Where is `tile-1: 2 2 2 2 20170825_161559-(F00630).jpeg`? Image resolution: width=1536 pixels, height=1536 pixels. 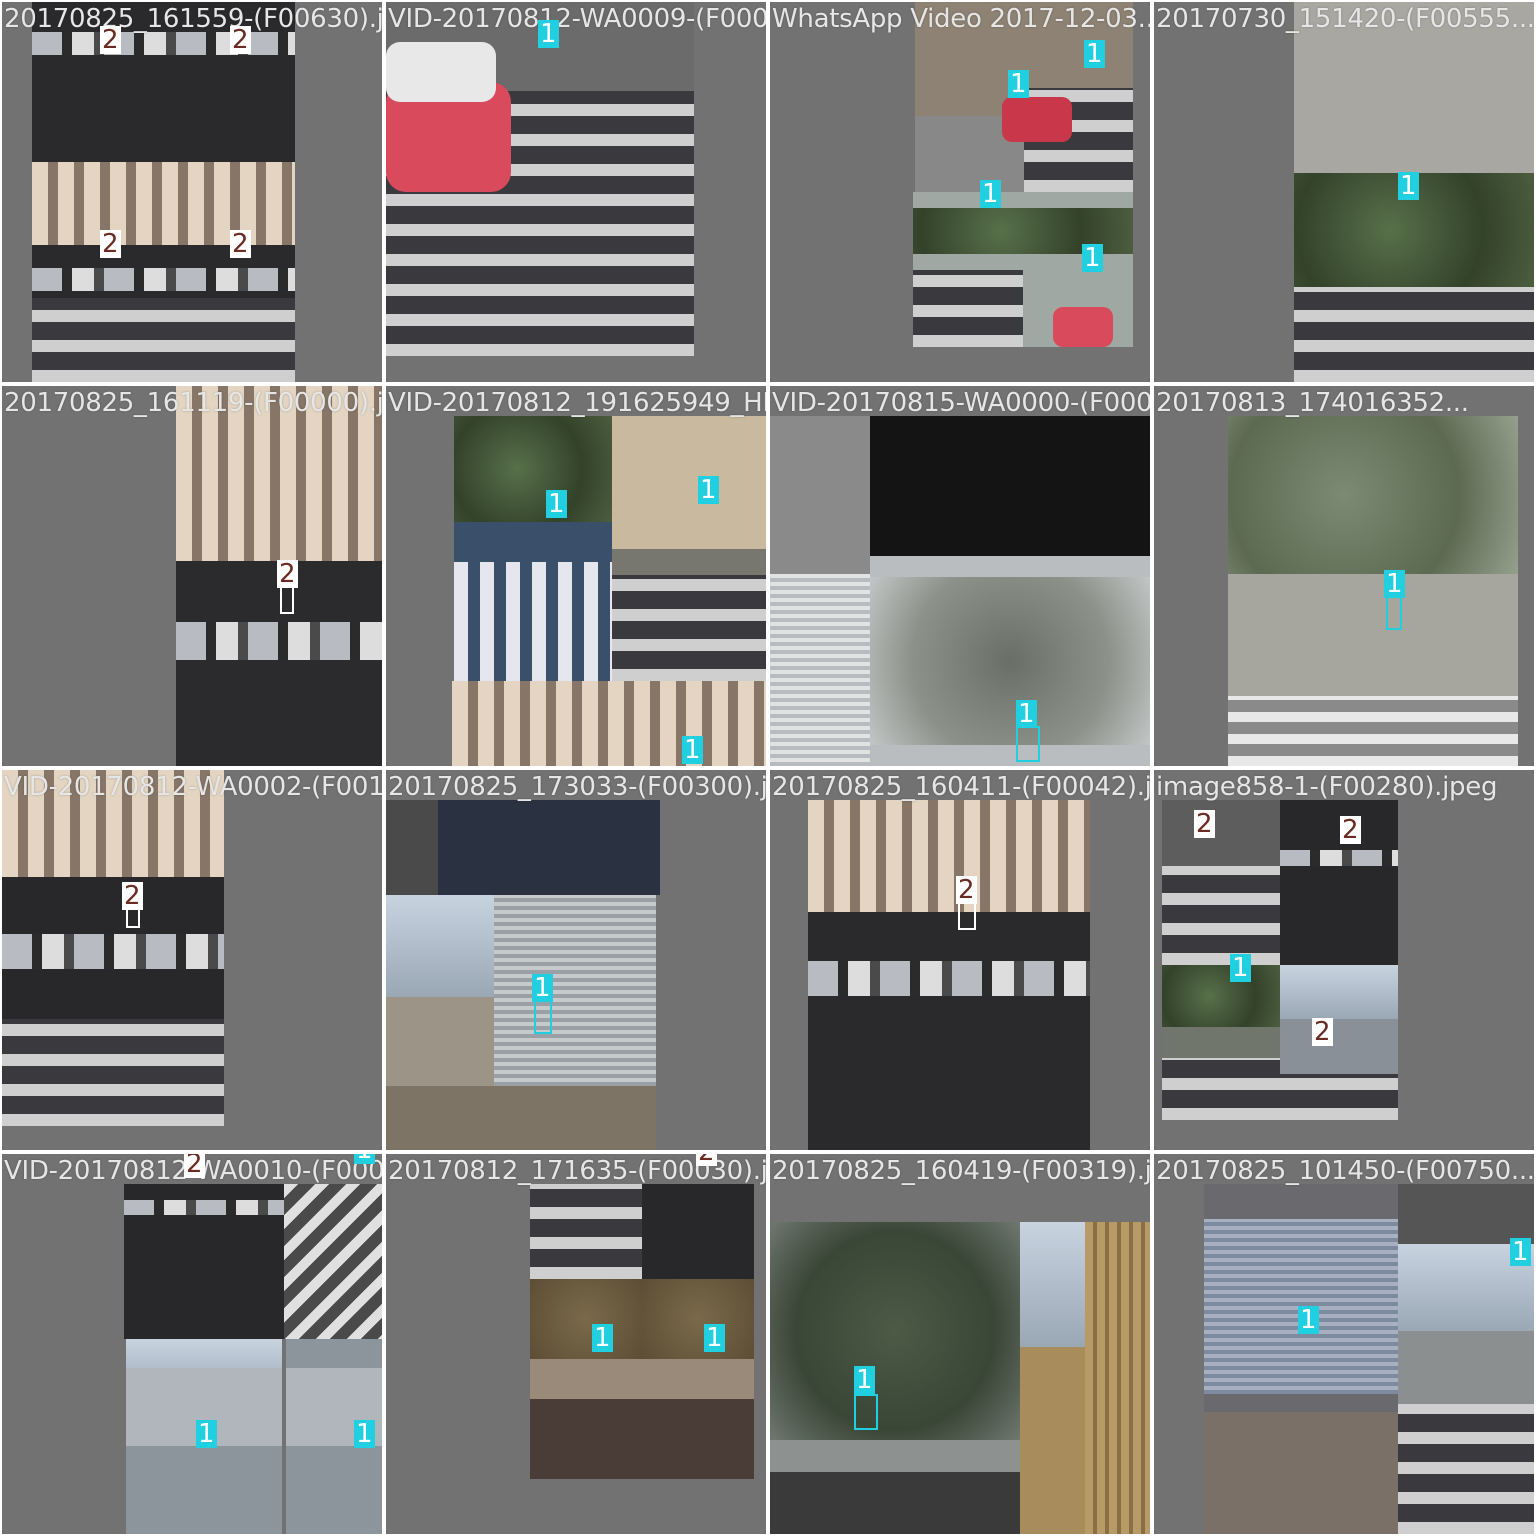
tile-1: 2 2 2 2 20170825_161559-(F00630).jpeg is located at coordinates (192, 192).